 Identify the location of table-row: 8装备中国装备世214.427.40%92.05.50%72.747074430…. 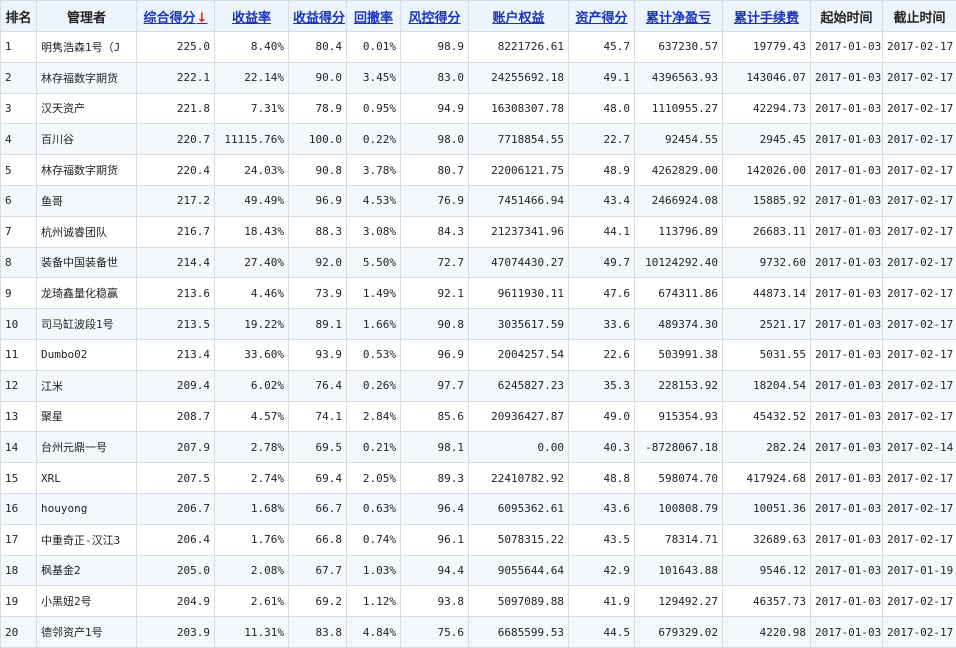
(478, 262).